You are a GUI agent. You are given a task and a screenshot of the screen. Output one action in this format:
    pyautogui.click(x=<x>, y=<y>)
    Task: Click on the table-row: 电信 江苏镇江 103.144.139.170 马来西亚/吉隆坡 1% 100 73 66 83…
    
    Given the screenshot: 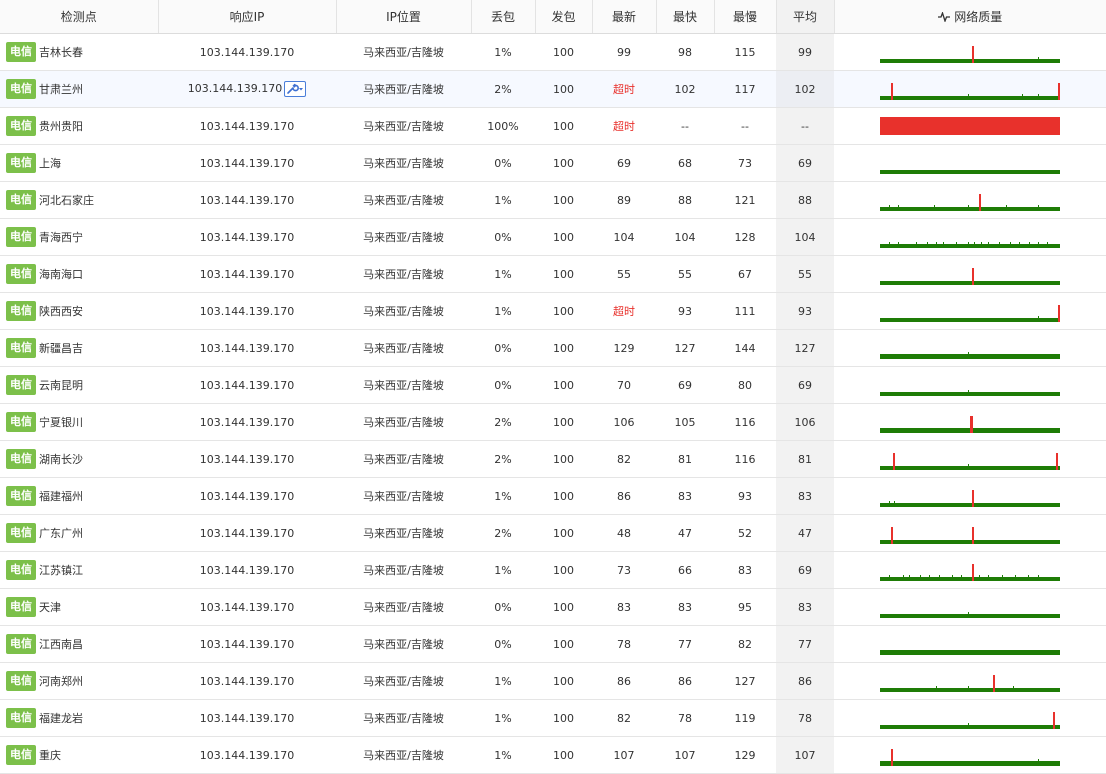 What is the action you would take?
    pyautogui.click(x=553, y=570)
    